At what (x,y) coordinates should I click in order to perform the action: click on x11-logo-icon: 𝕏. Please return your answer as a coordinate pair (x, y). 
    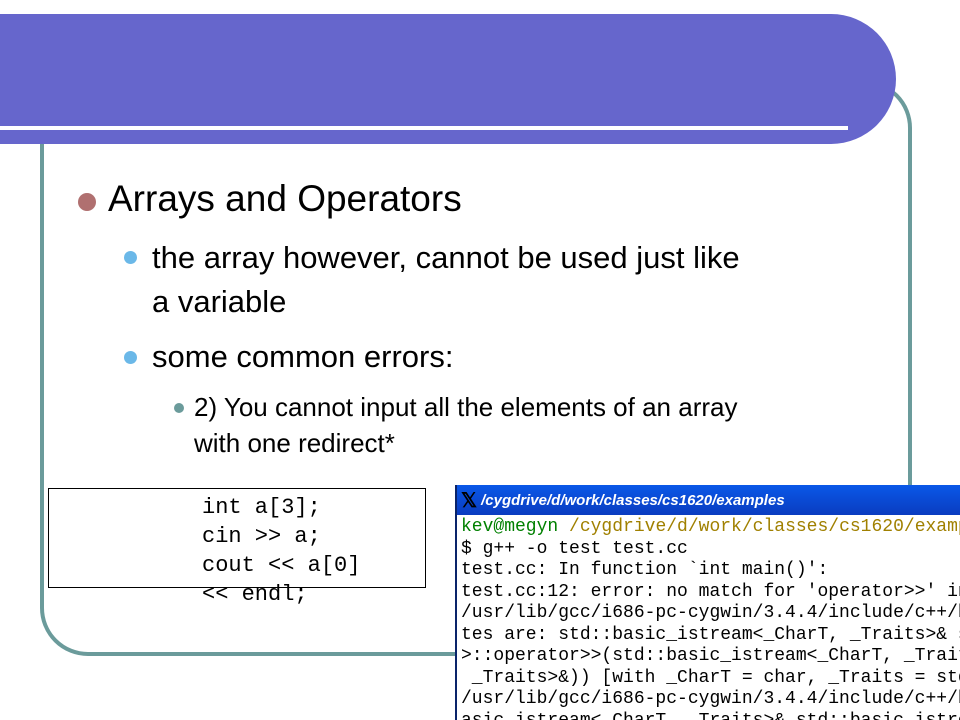
    Looking at the image, I should click on (469, 500).